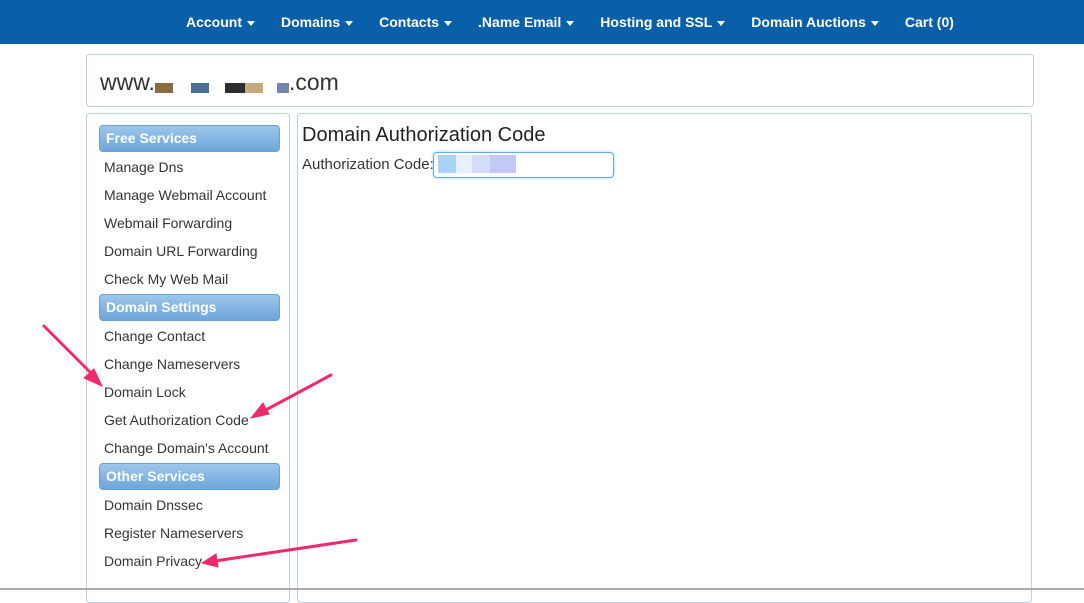  What do you see at coordinates (143, 167) in the screenshot?
I see `sidebar-link-manage-dns: Manage Dns` at bounding box center [143, 167].